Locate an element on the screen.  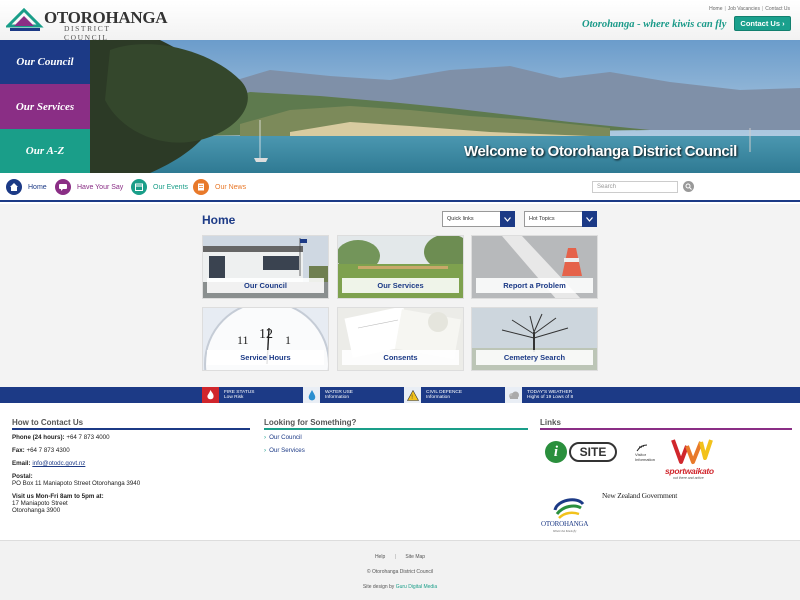
visit-address-line2: Otorohanga 3900 is located at coordinates (36, 510).